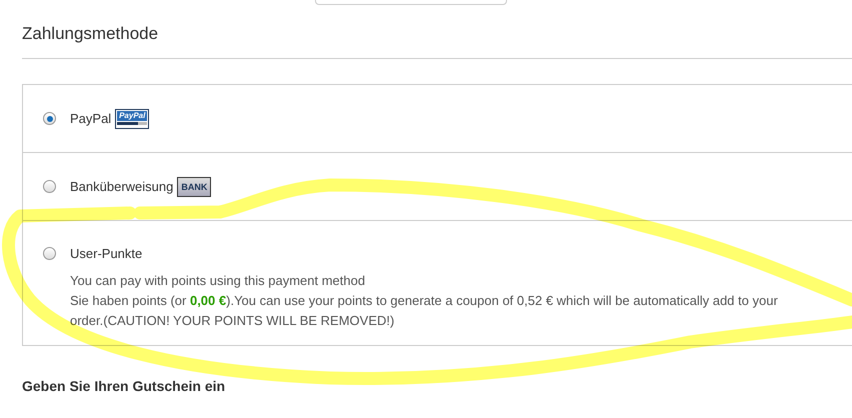 Image resolution: width=852 pixels, height=418 pixels. I want to click on section-title: Zahlungsmethode, so click(437, 41).